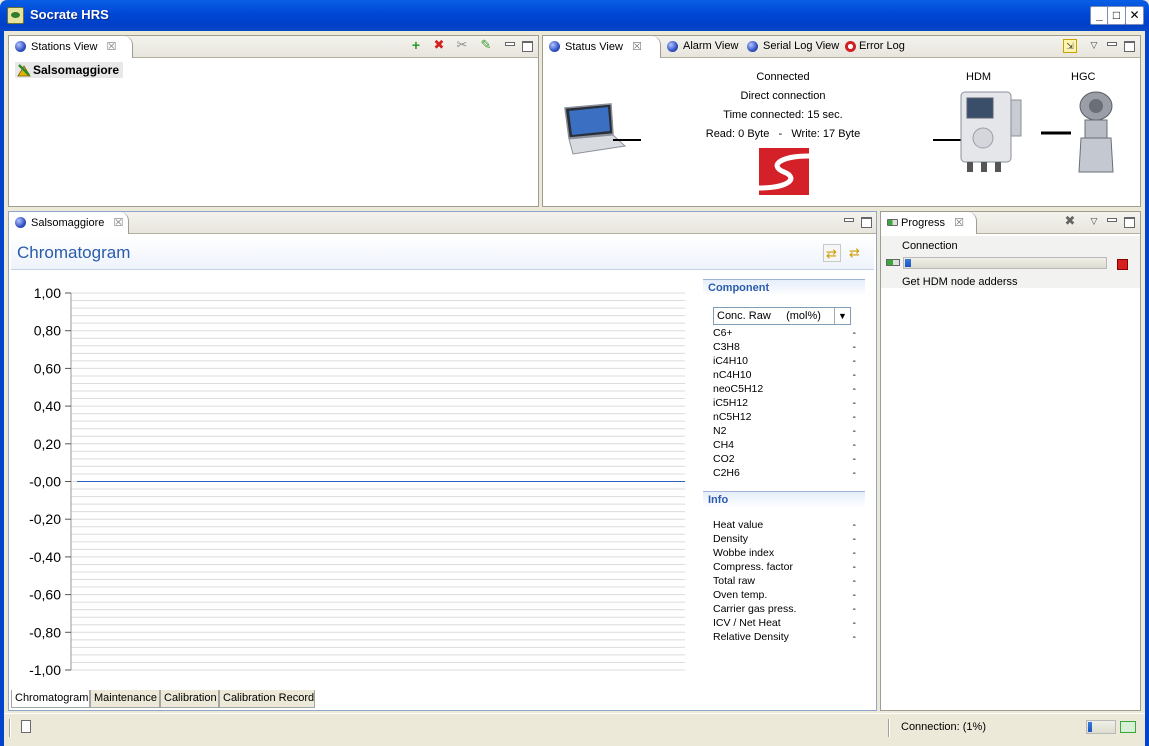  What do you see at coordinates (882, 46) in the screenshot?
I see `tab-label: Error Log` at bounding box center [882, 46].